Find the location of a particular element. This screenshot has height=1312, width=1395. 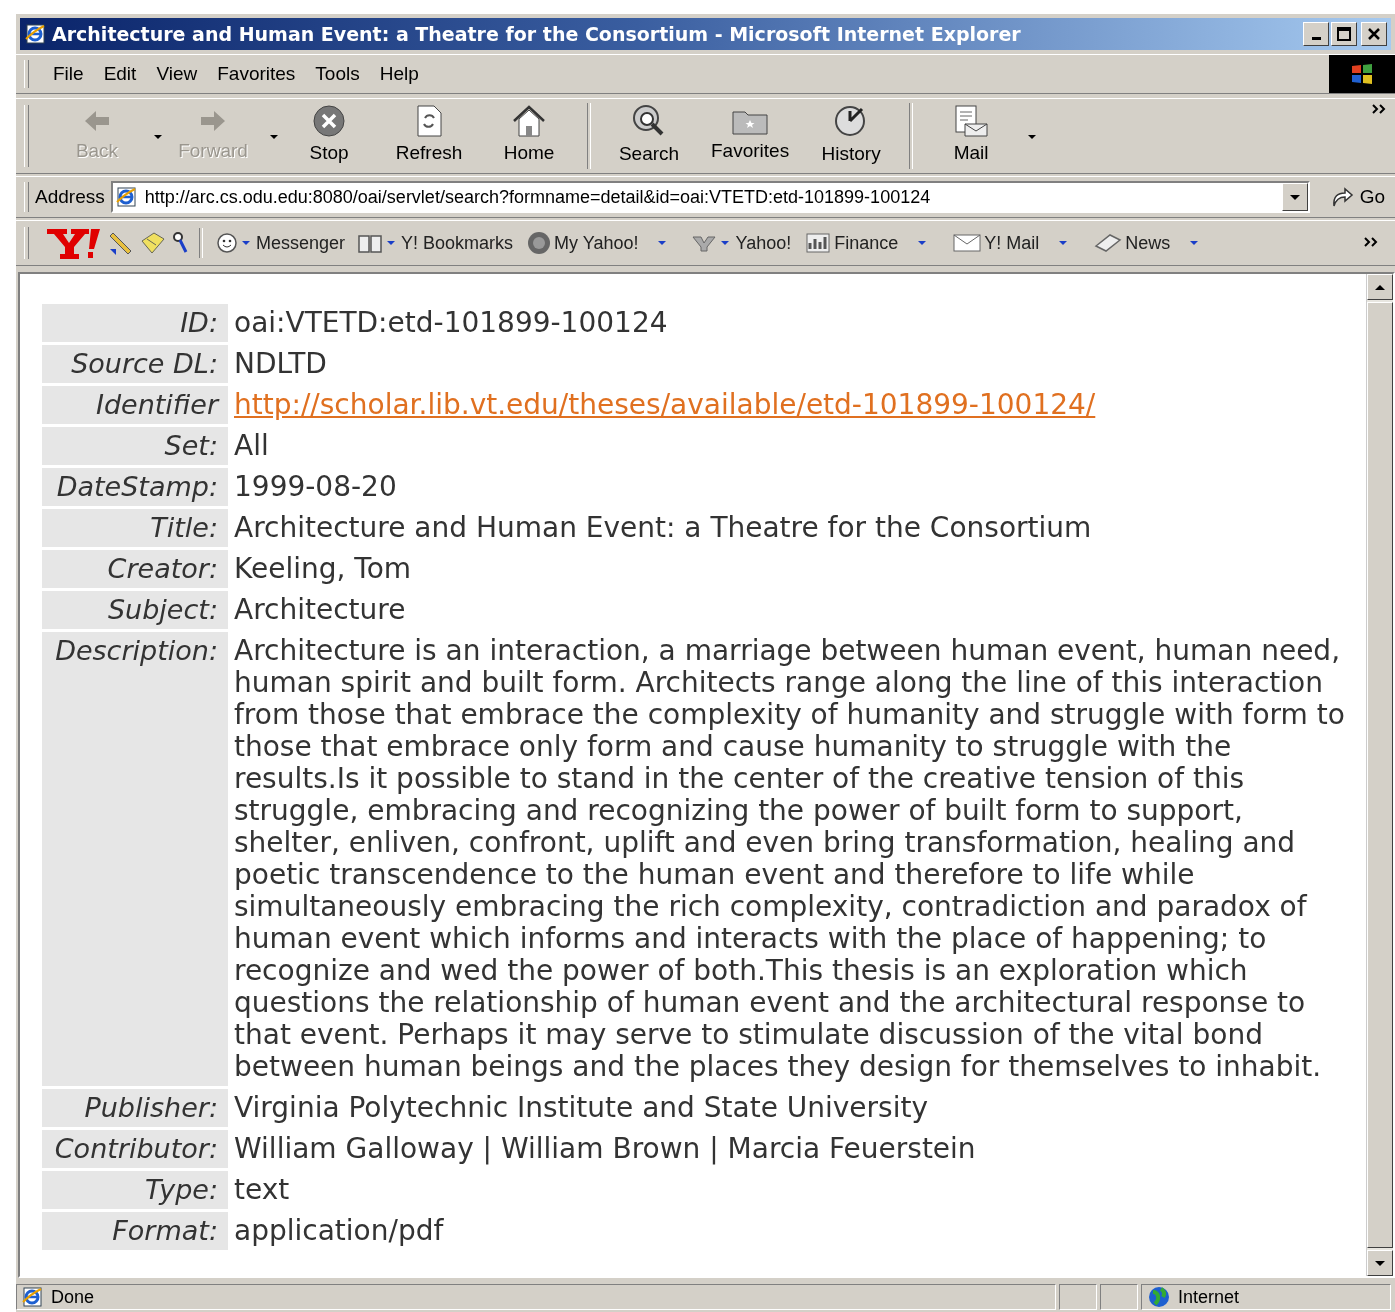

home-icon is located at coordinates (529, 121).